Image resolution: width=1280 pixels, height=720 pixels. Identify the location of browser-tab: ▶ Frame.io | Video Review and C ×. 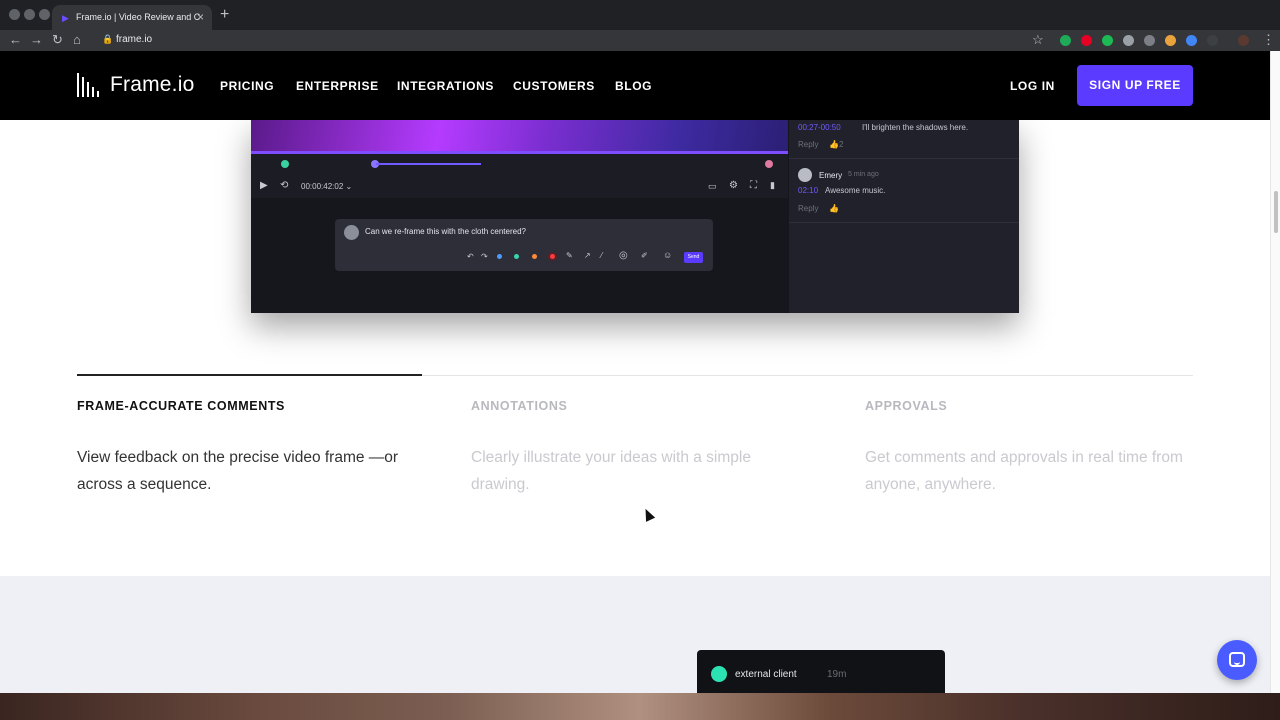
(132, 17).